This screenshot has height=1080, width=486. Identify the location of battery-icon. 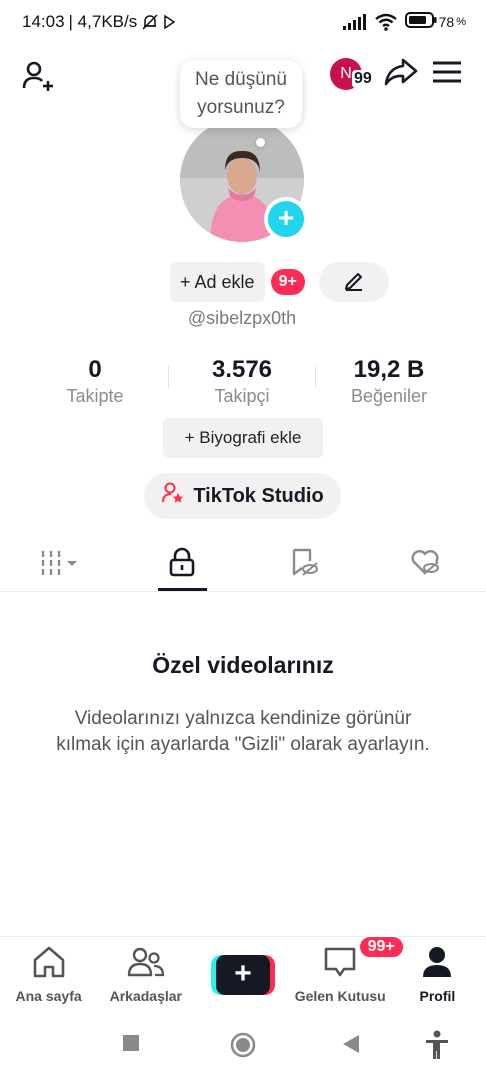
(420, 21).